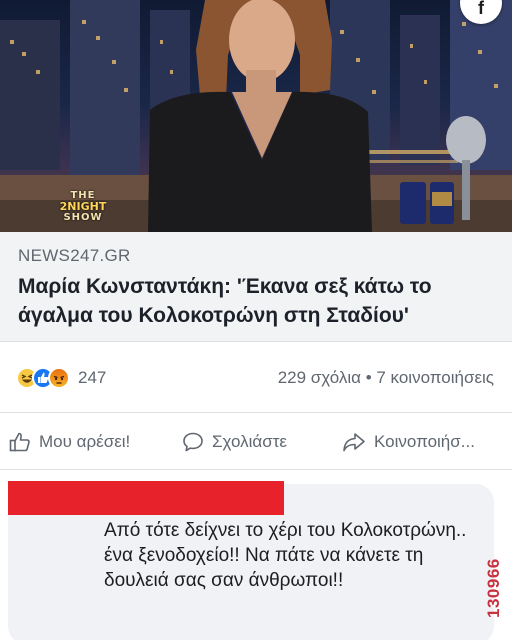 The width and height of the screenshot is (512, 640). What do you see at coordinates (59, 377) in the screenshot?
I see `angry-icon` at bounding box center [59, 377].